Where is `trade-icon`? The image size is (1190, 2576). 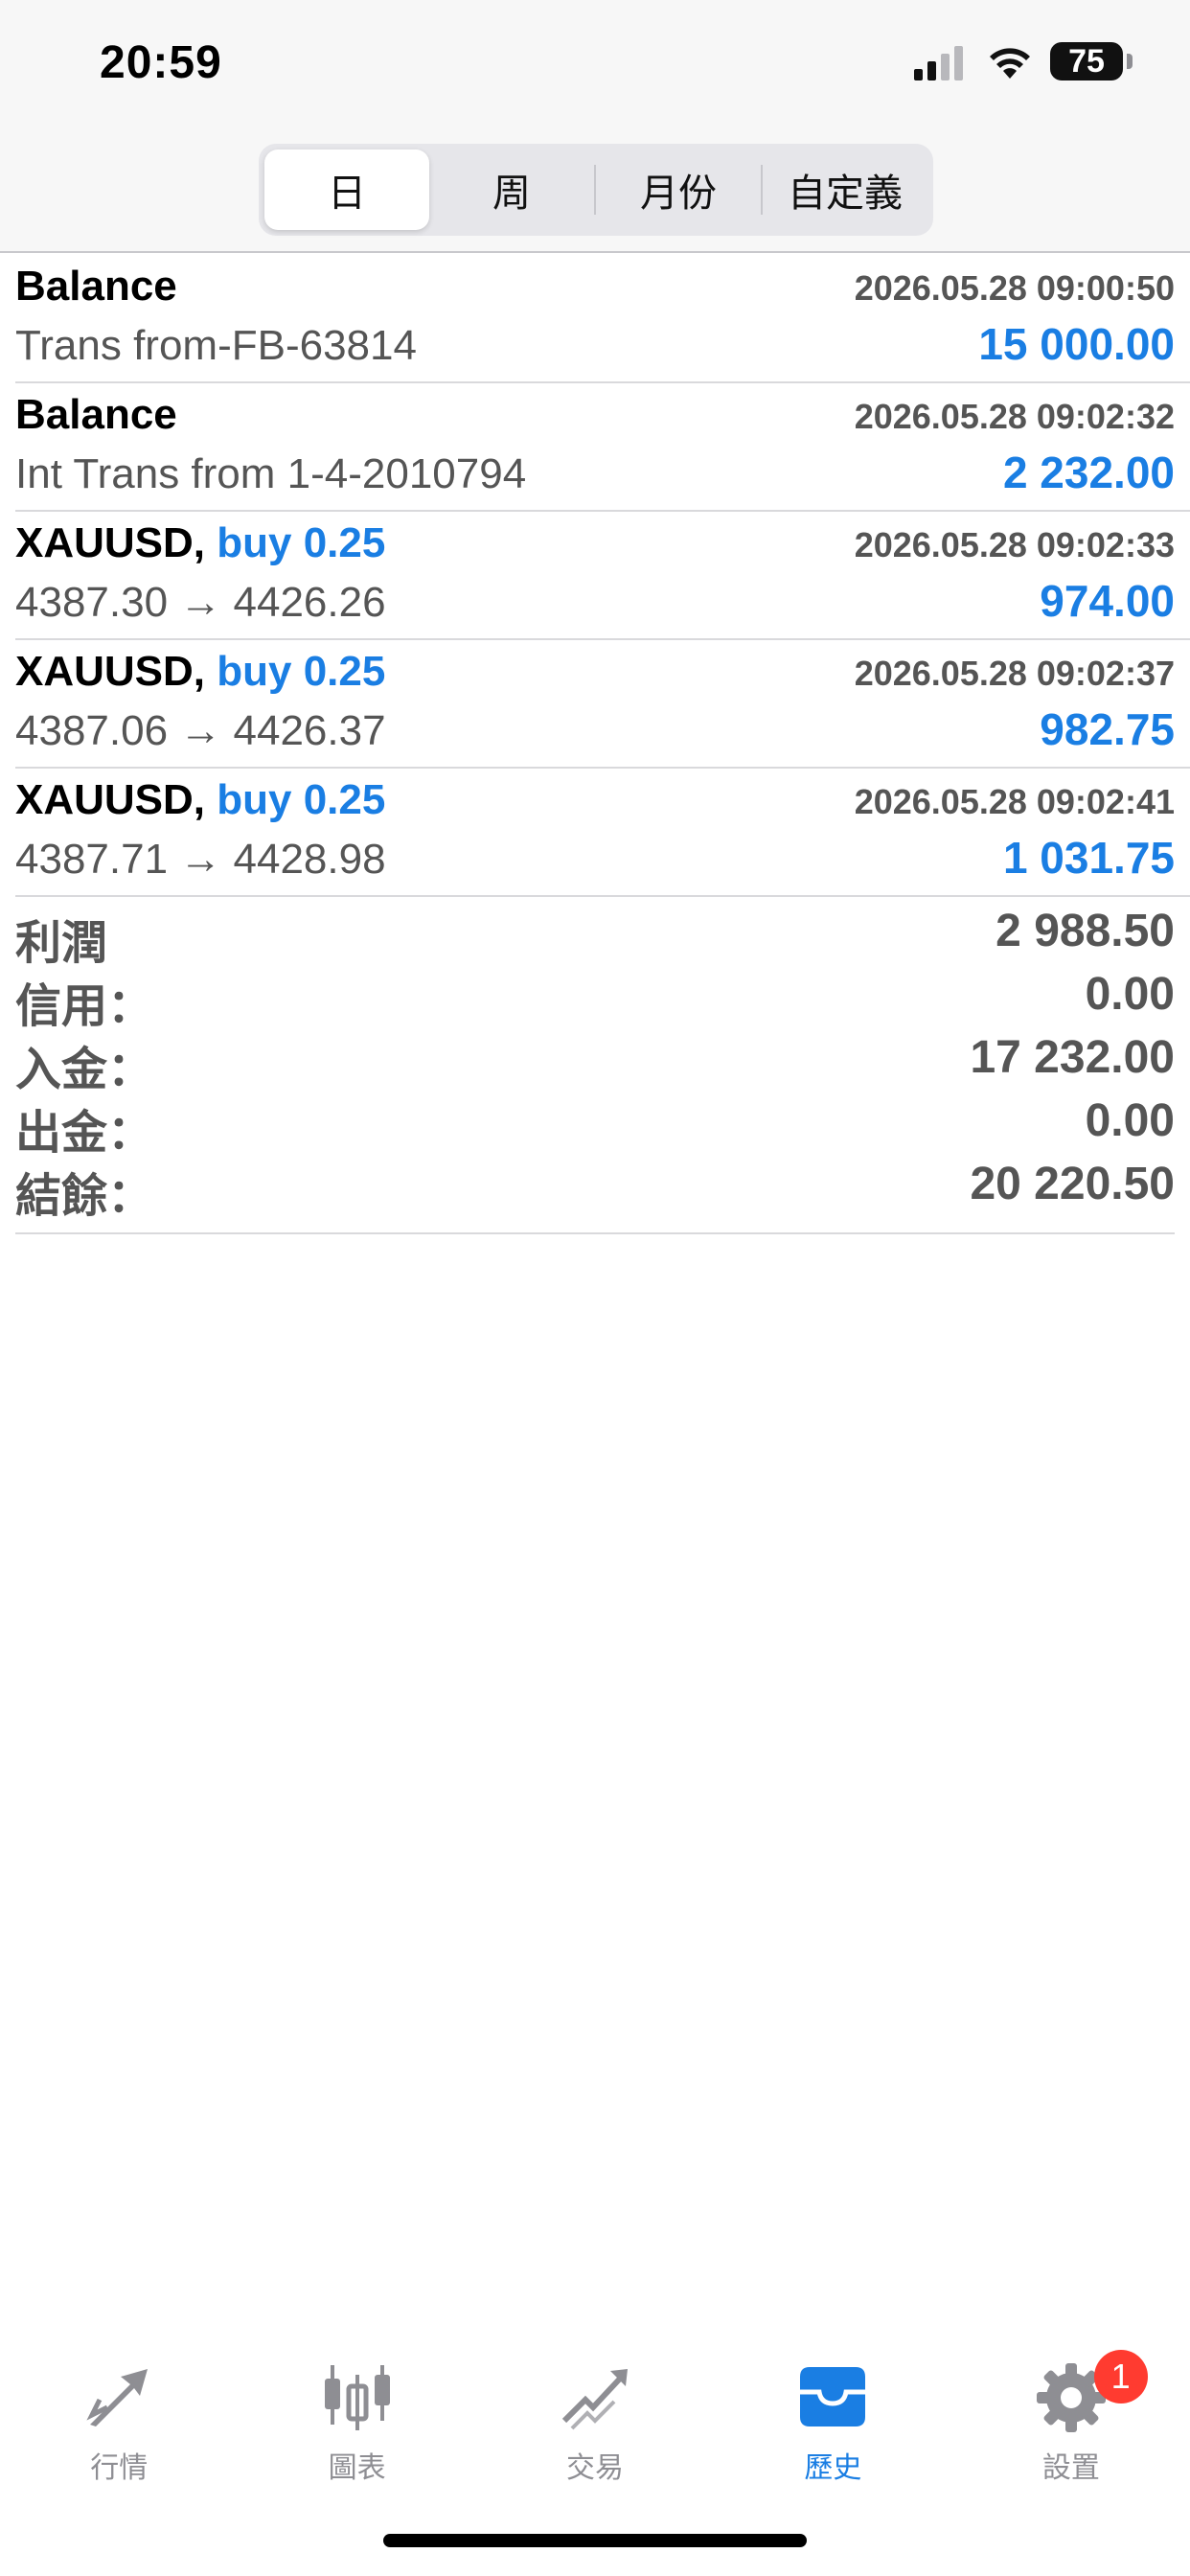 trade-icon is located at coordinates (595, 2399).